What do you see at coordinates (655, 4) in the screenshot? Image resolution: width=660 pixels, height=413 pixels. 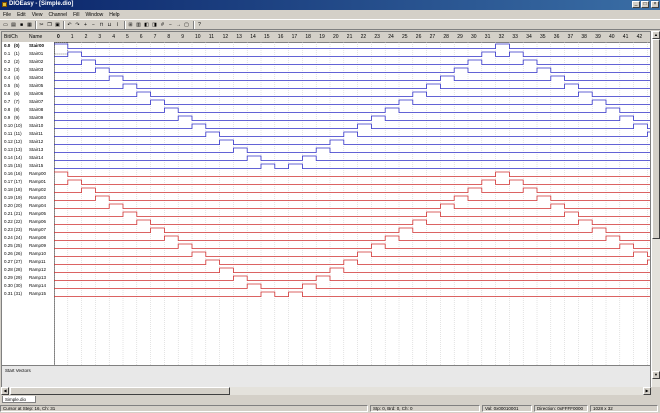 I see `close-button: ×` at bounding box center [655, 4].